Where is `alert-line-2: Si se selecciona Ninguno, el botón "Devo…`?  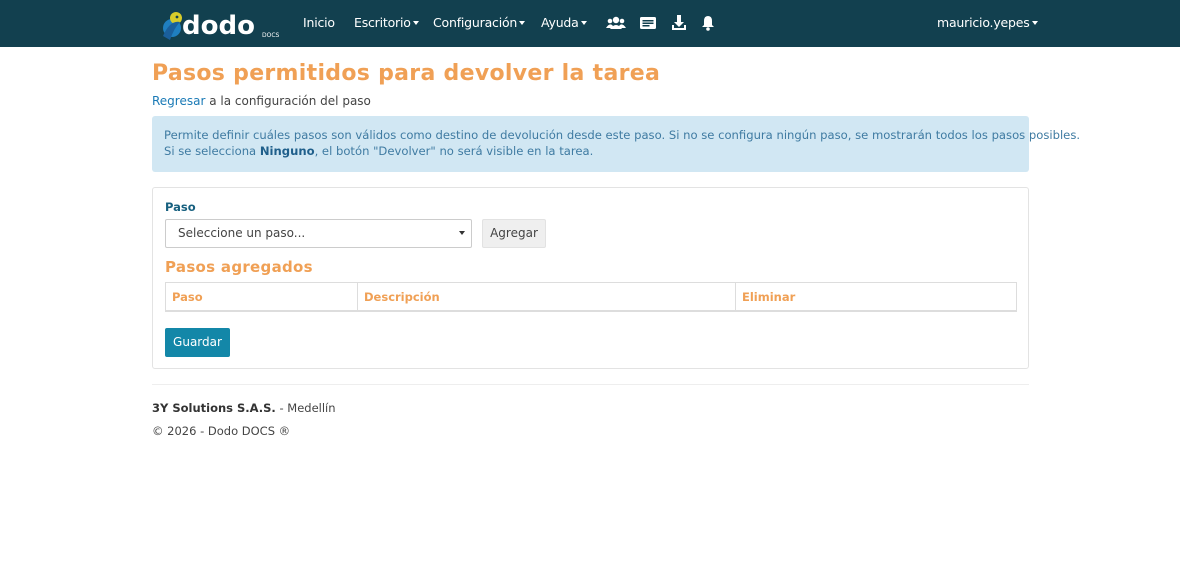
alert-line-2: Si se selecciona Ninguno, el botón "Devo… is located at coordinates (379, 151).